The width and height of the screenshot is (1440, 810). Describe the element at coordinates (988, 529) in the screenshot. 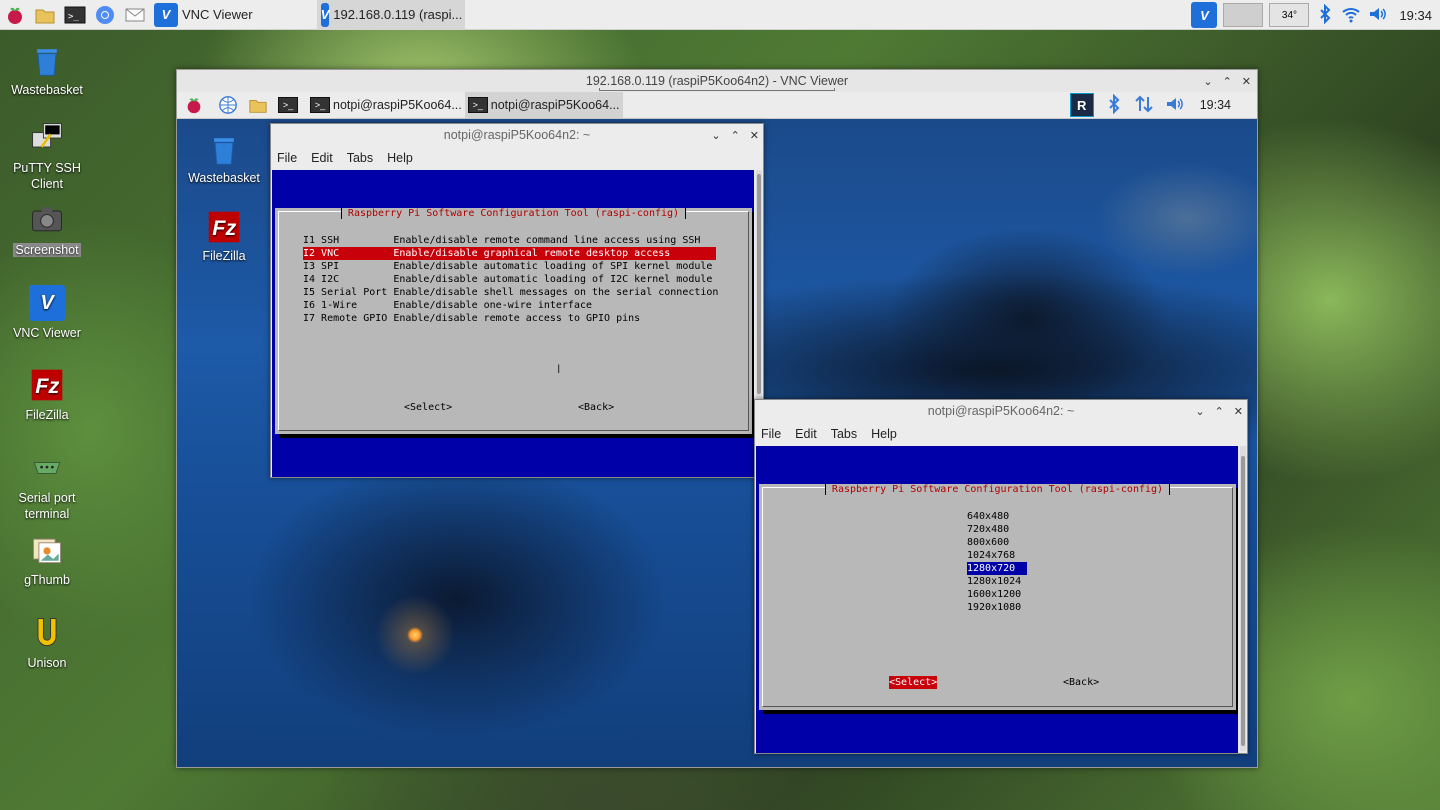

I see `resolution-option: 720x480` at that location.